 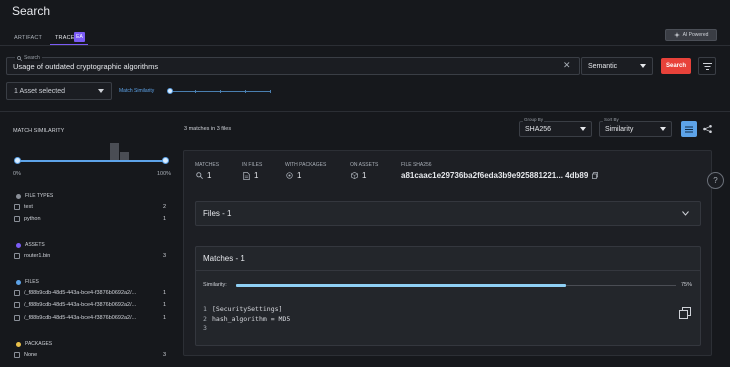 What do you see at coordinates (448, 213) in the screenshot?
I see `files-accordion` at bounding box center [448, 213].